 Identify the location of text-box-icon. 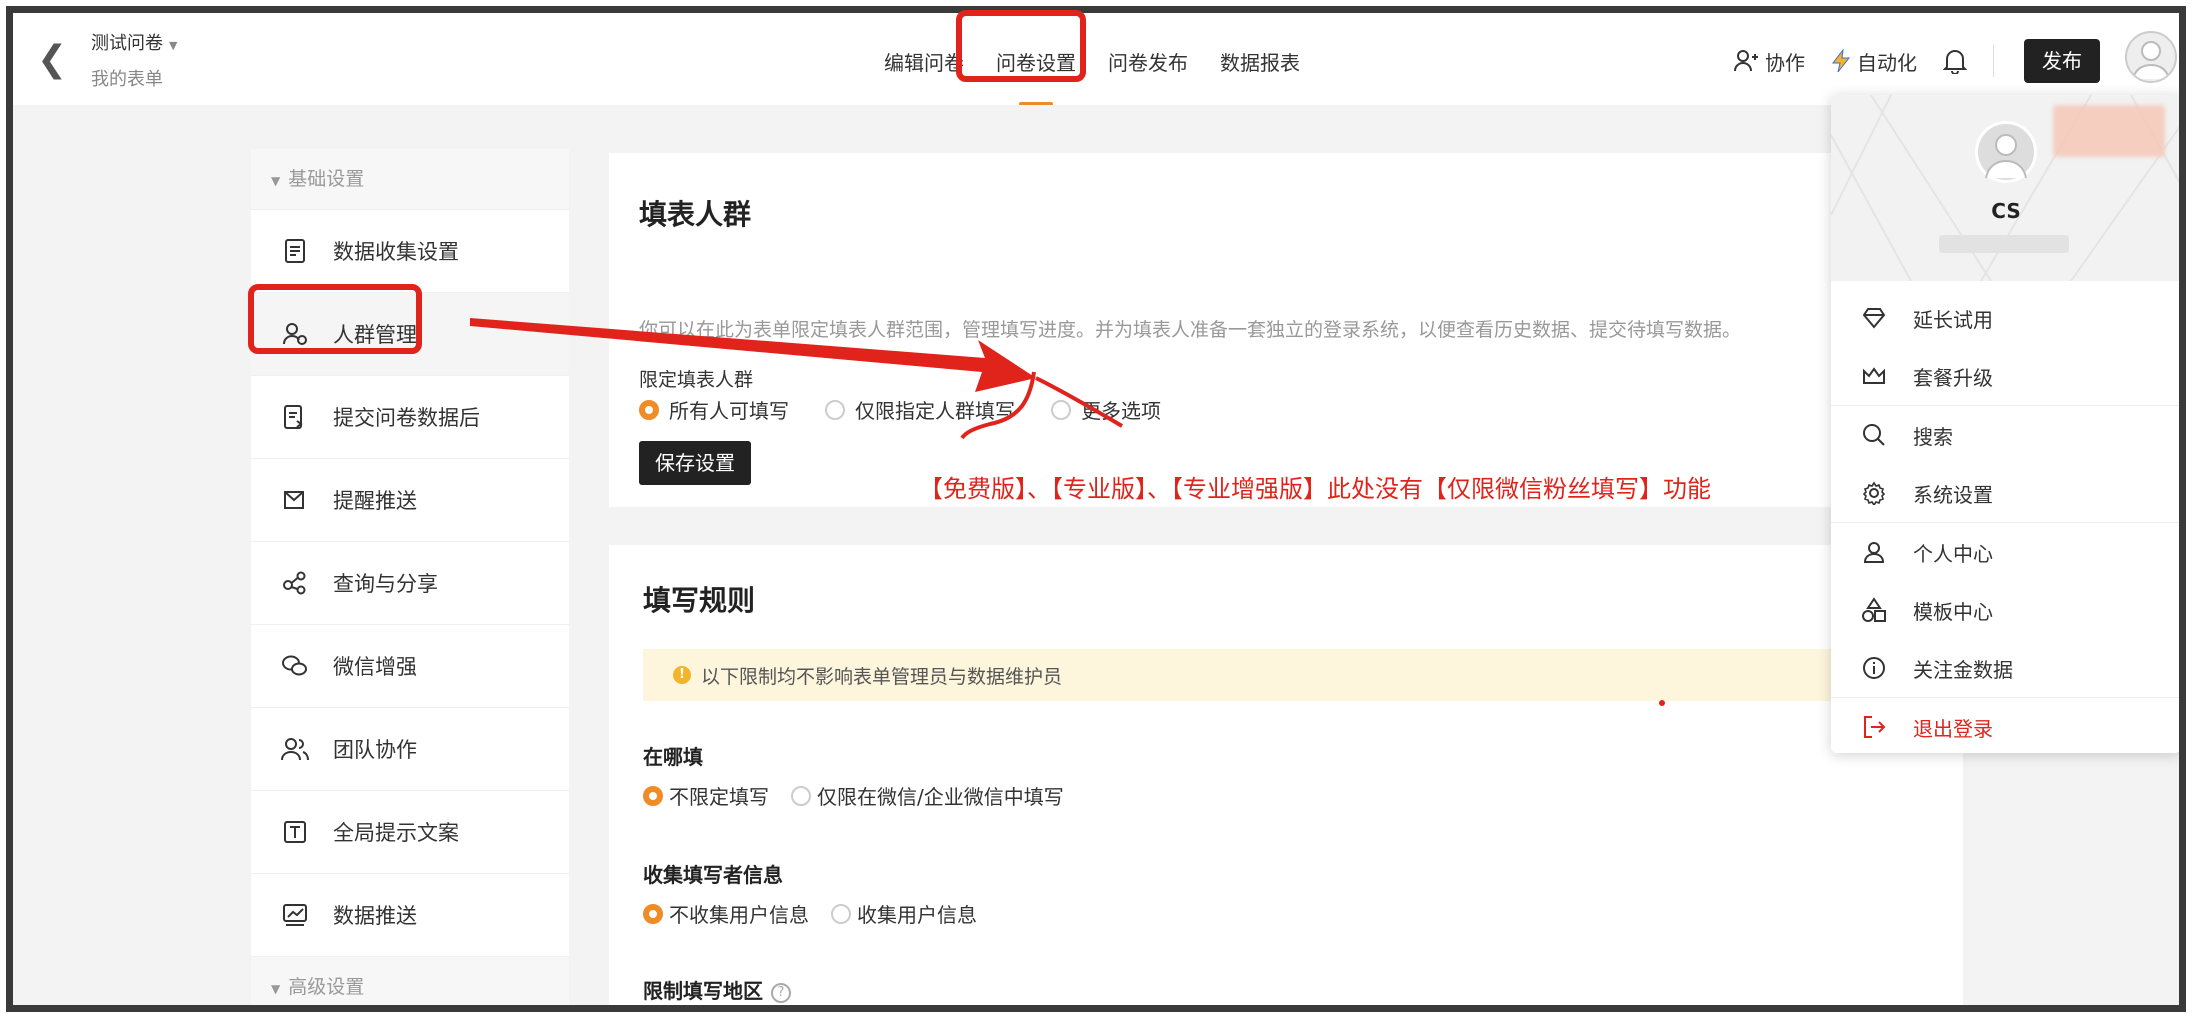
(295, 832).